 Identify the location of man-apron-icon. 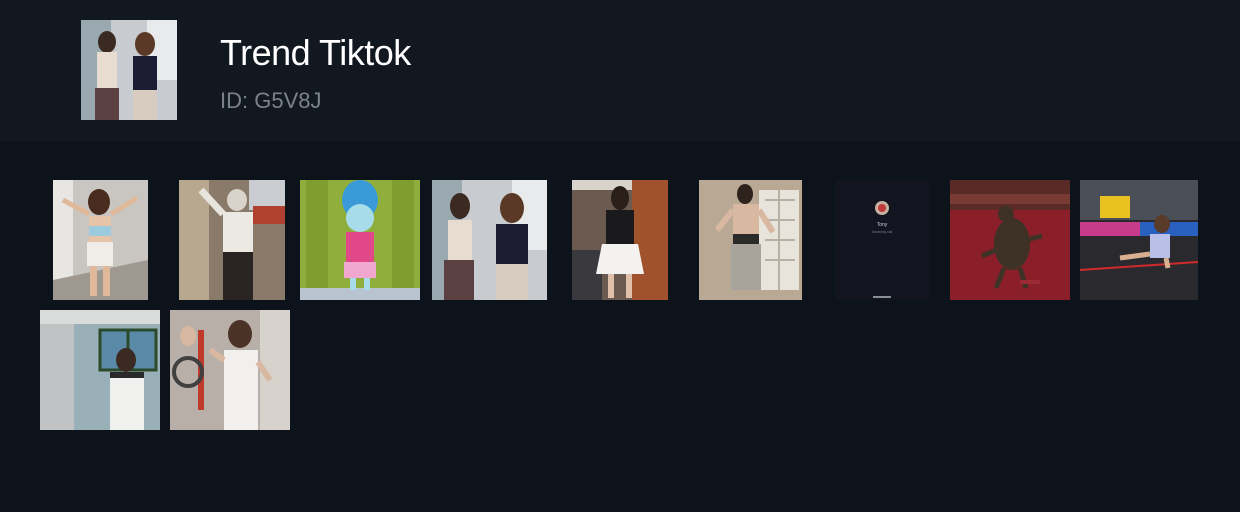
(230, 370).